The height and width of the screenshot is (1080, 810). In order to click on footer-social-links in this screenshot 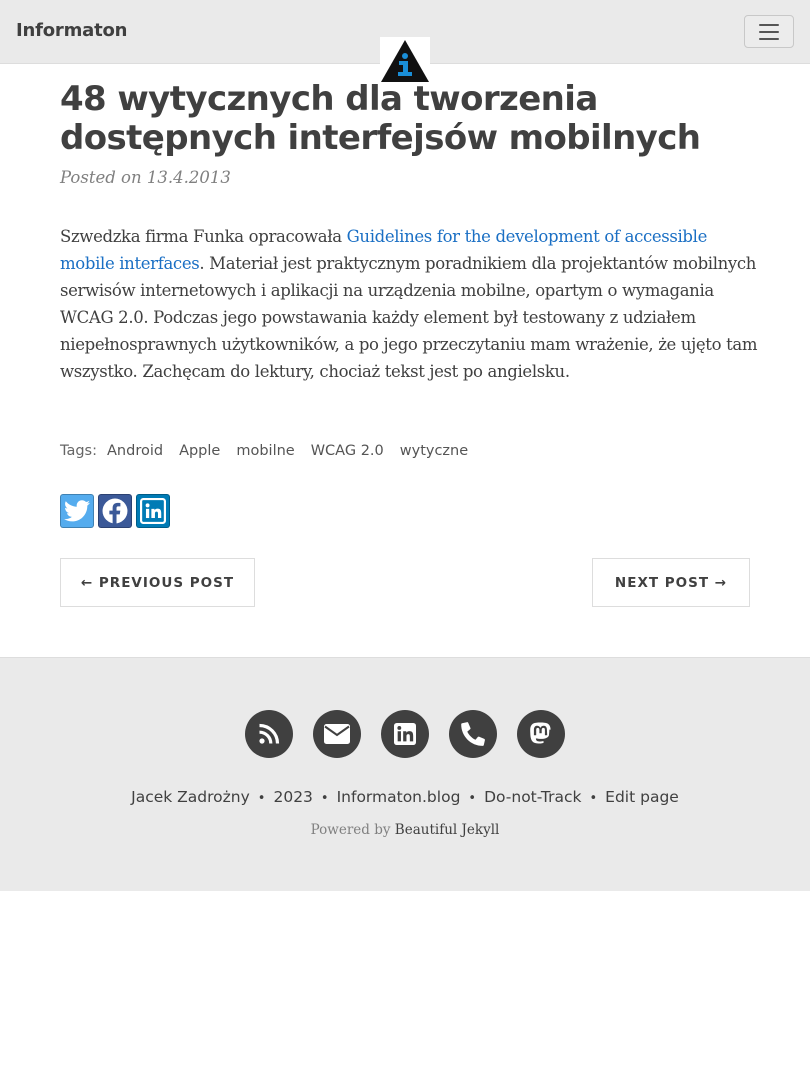, I will do `click(405, 734)`.